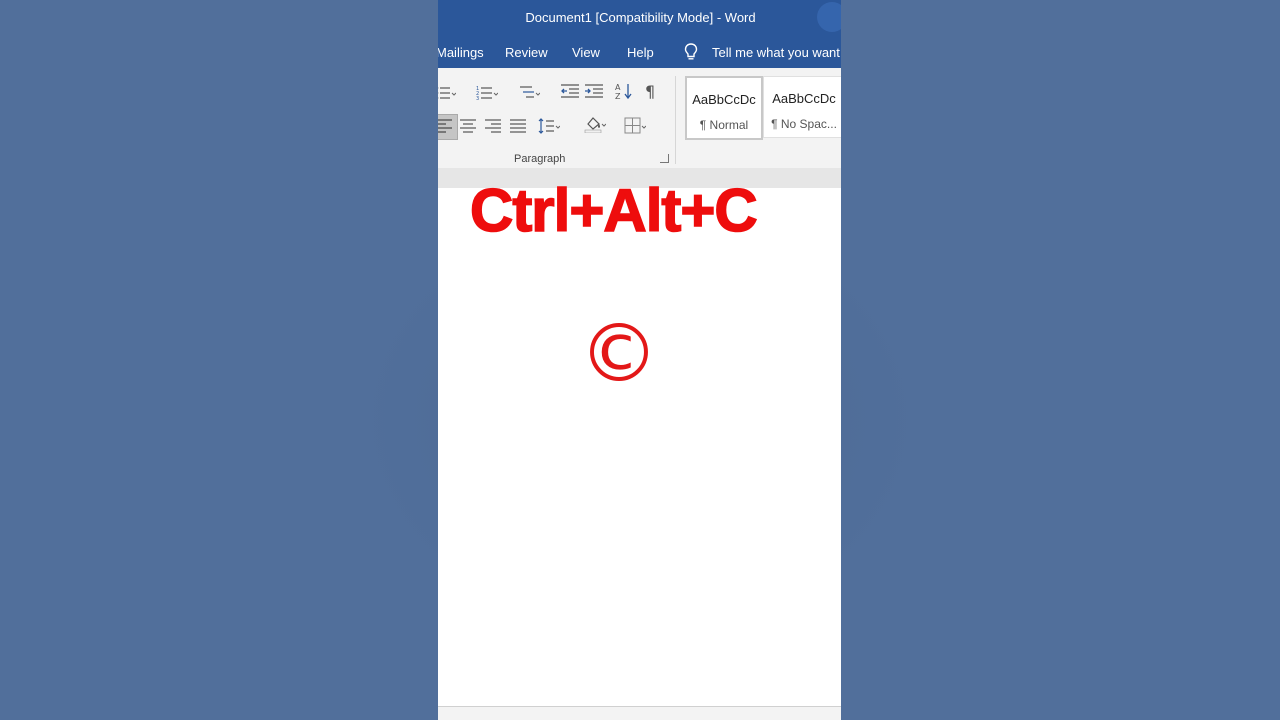 Image resolution: width=1280 pixels, height=720 pixels. Describe the element at coordinates (691, 52) in the screenshot. I see `lightbulb-icon` at that location.